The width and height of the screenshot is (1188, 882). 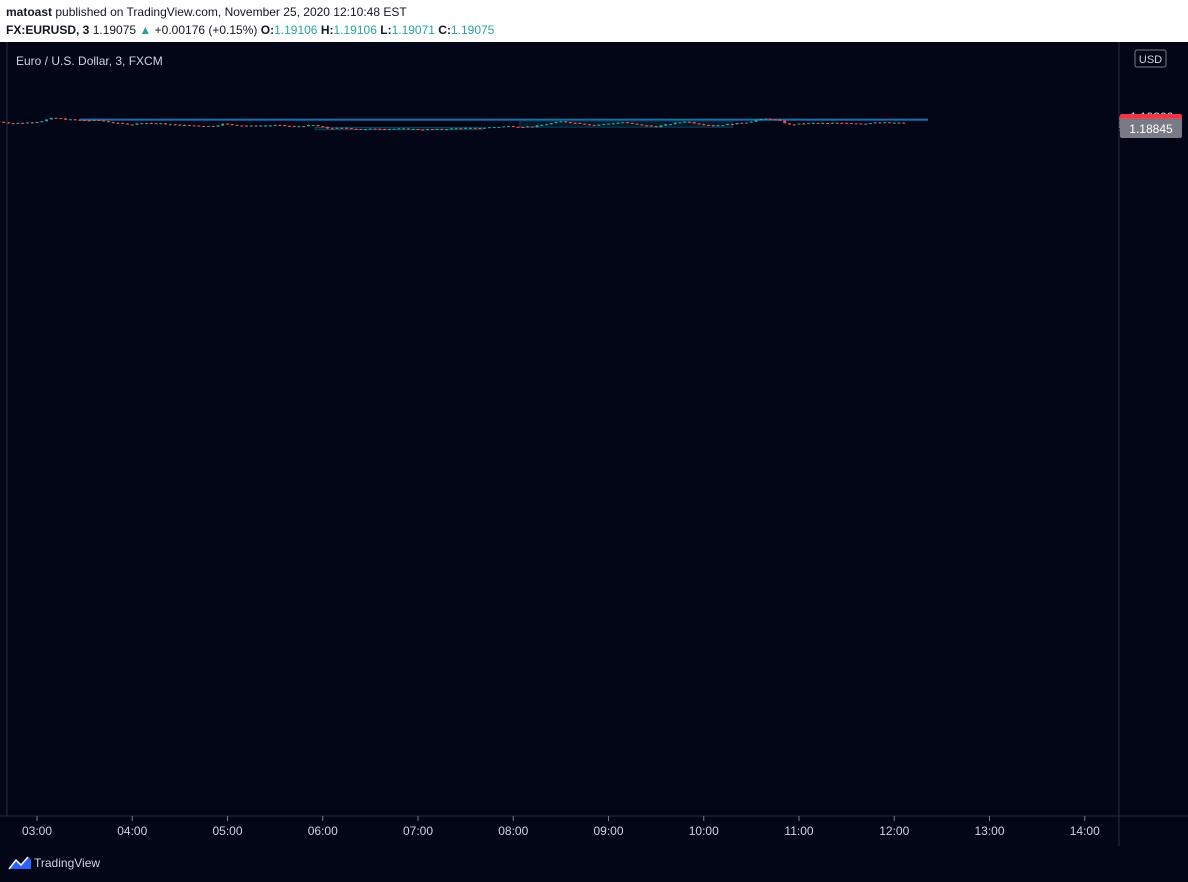 What do you see at coordinates (513, 831) in the screenshot?
I see `x-tick-label: 08:00` at bounding box center [513, 831].